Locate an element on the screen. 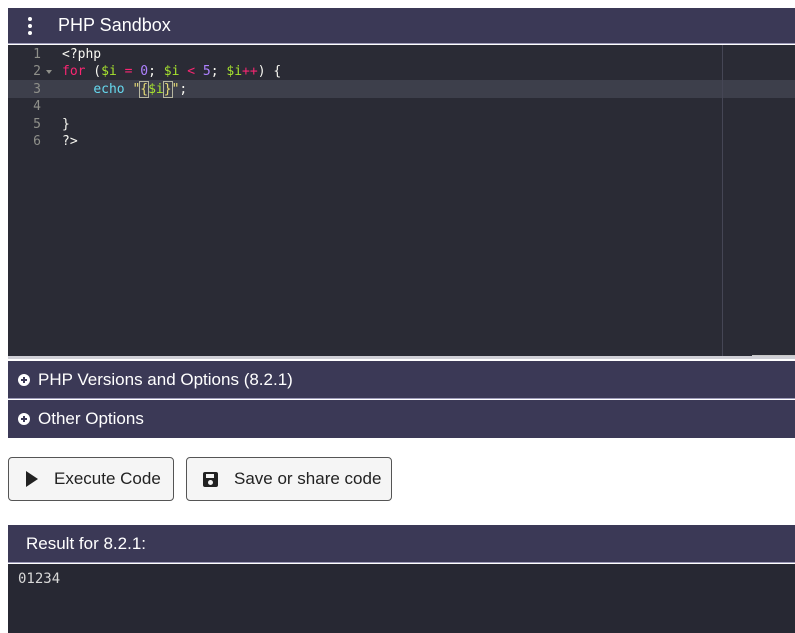 The width and height of the screenshot is (795, 633). execute-code-label: Execute Code is located at coordinates (107, 478).